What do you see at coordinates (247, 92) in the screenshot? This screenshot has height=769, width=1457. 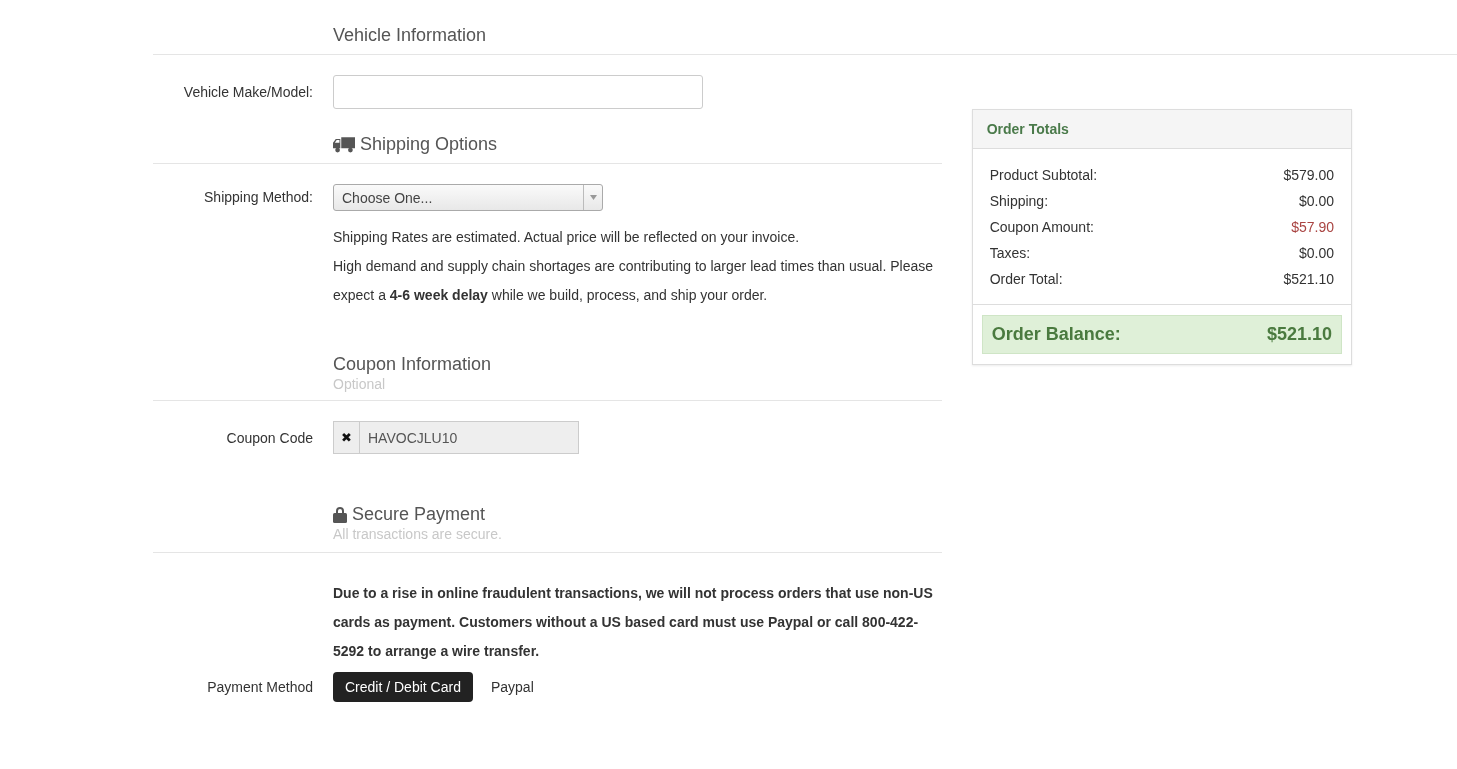 I see `field-label: Vehicle Make/Model:` at bounding box center [247, 92].